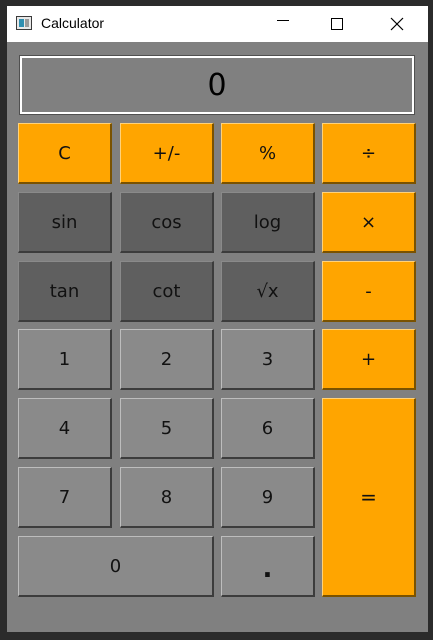 The width and height of the screenshot is (433, 640). I want to click on digit-0-button: 0, so click(116, 566).